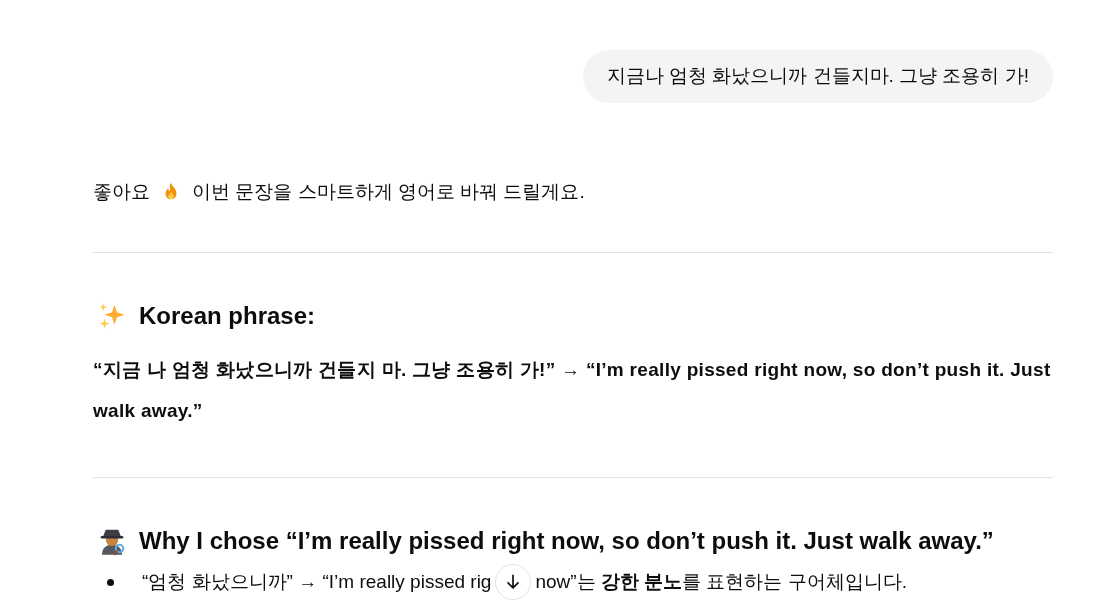 The height and width of the screenshot is (613, 1102). What do you see at coordinates (721, 582) in the screenshot?
I see `bullet-text: now”는 강한 분노를 표현하는 구어체입니다.` at bounding box center [721, 582].